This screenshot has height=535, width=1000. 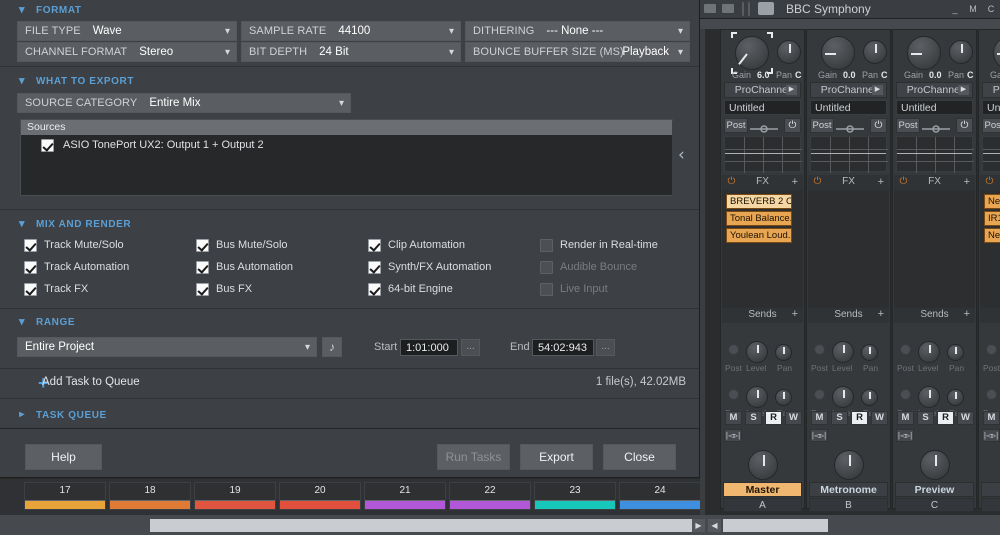 I want to click on power-icon-button: ⏻, so click(x=792, y=125).